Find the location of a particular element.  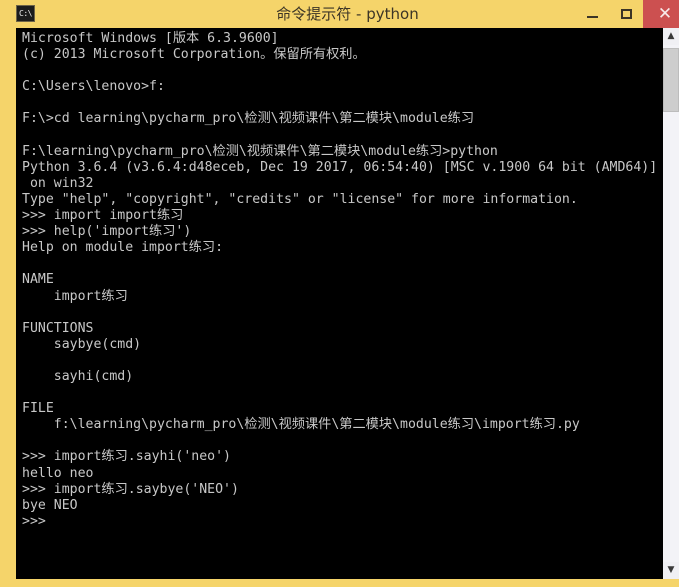

maximize-icon is located at coordinates (626, 14).